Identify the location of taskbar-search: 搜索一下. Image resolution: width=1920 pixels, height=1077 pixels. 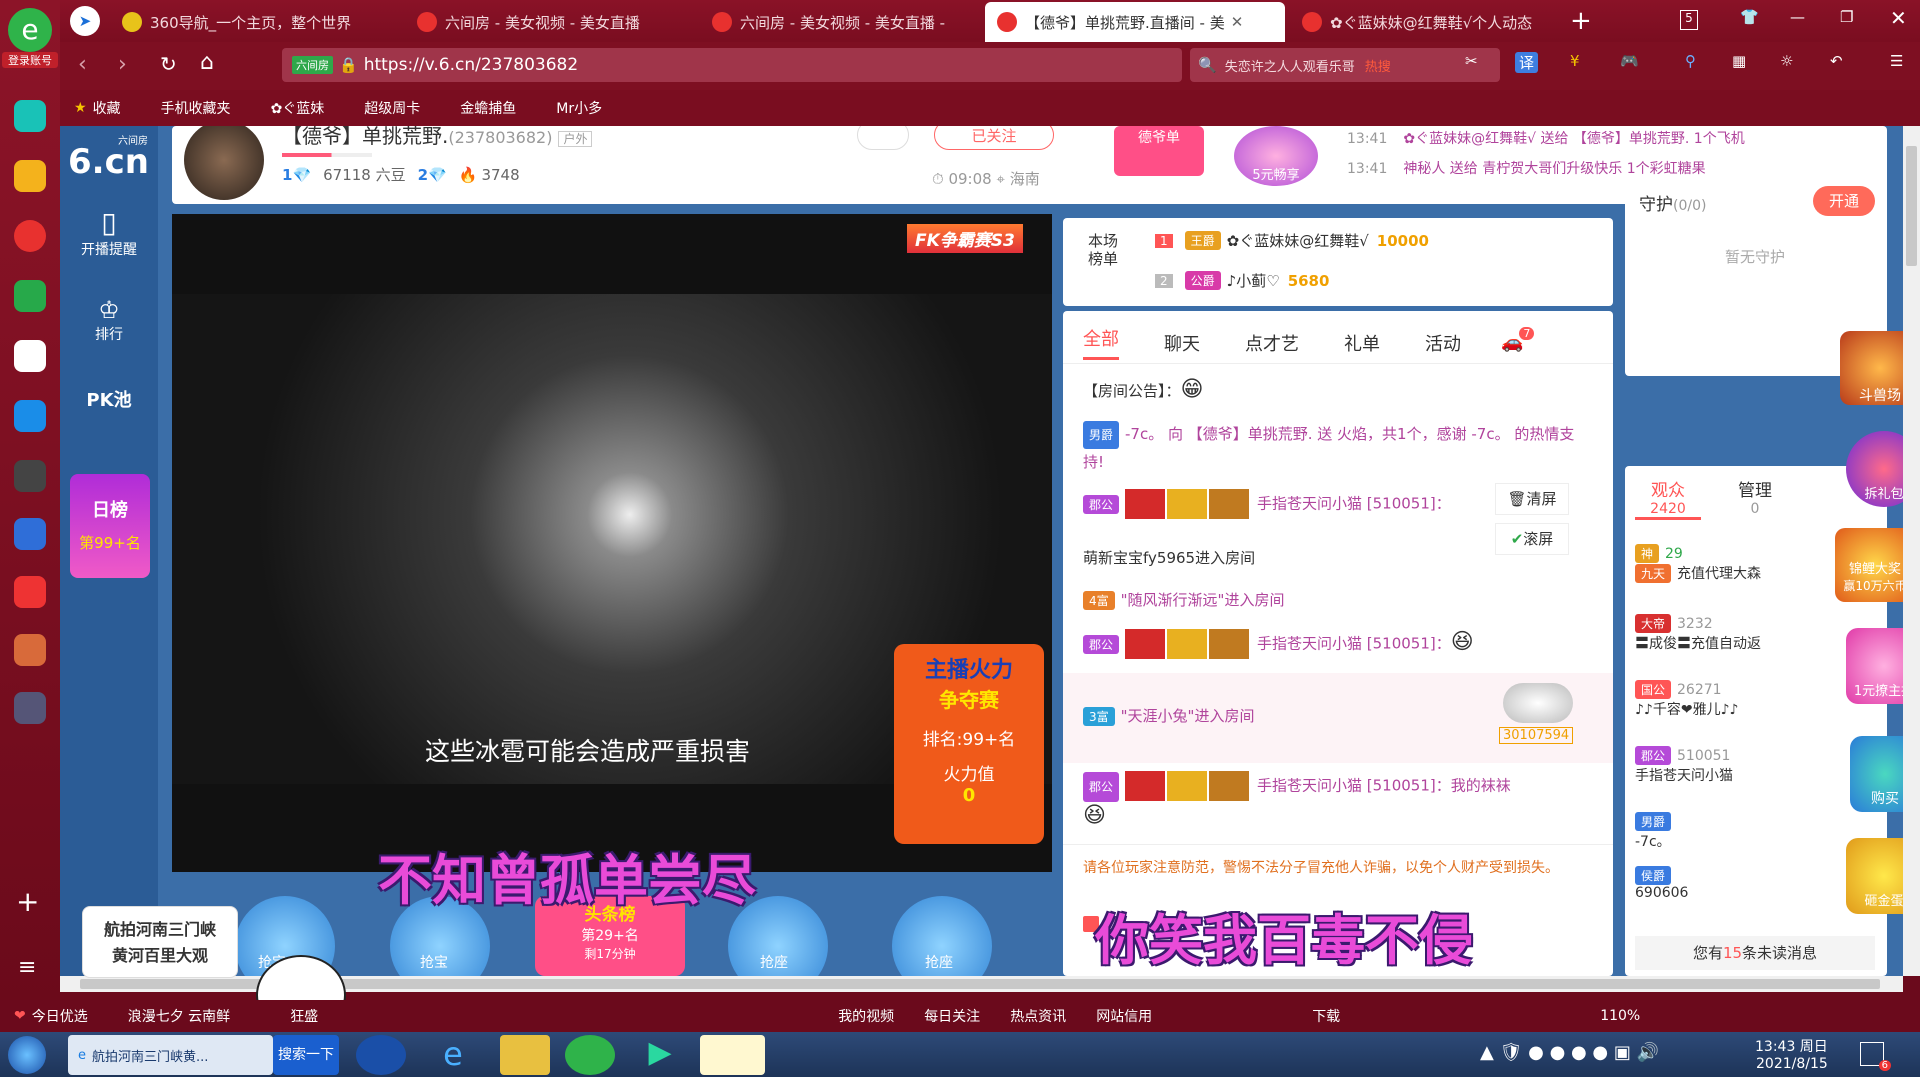
(306, 1055).